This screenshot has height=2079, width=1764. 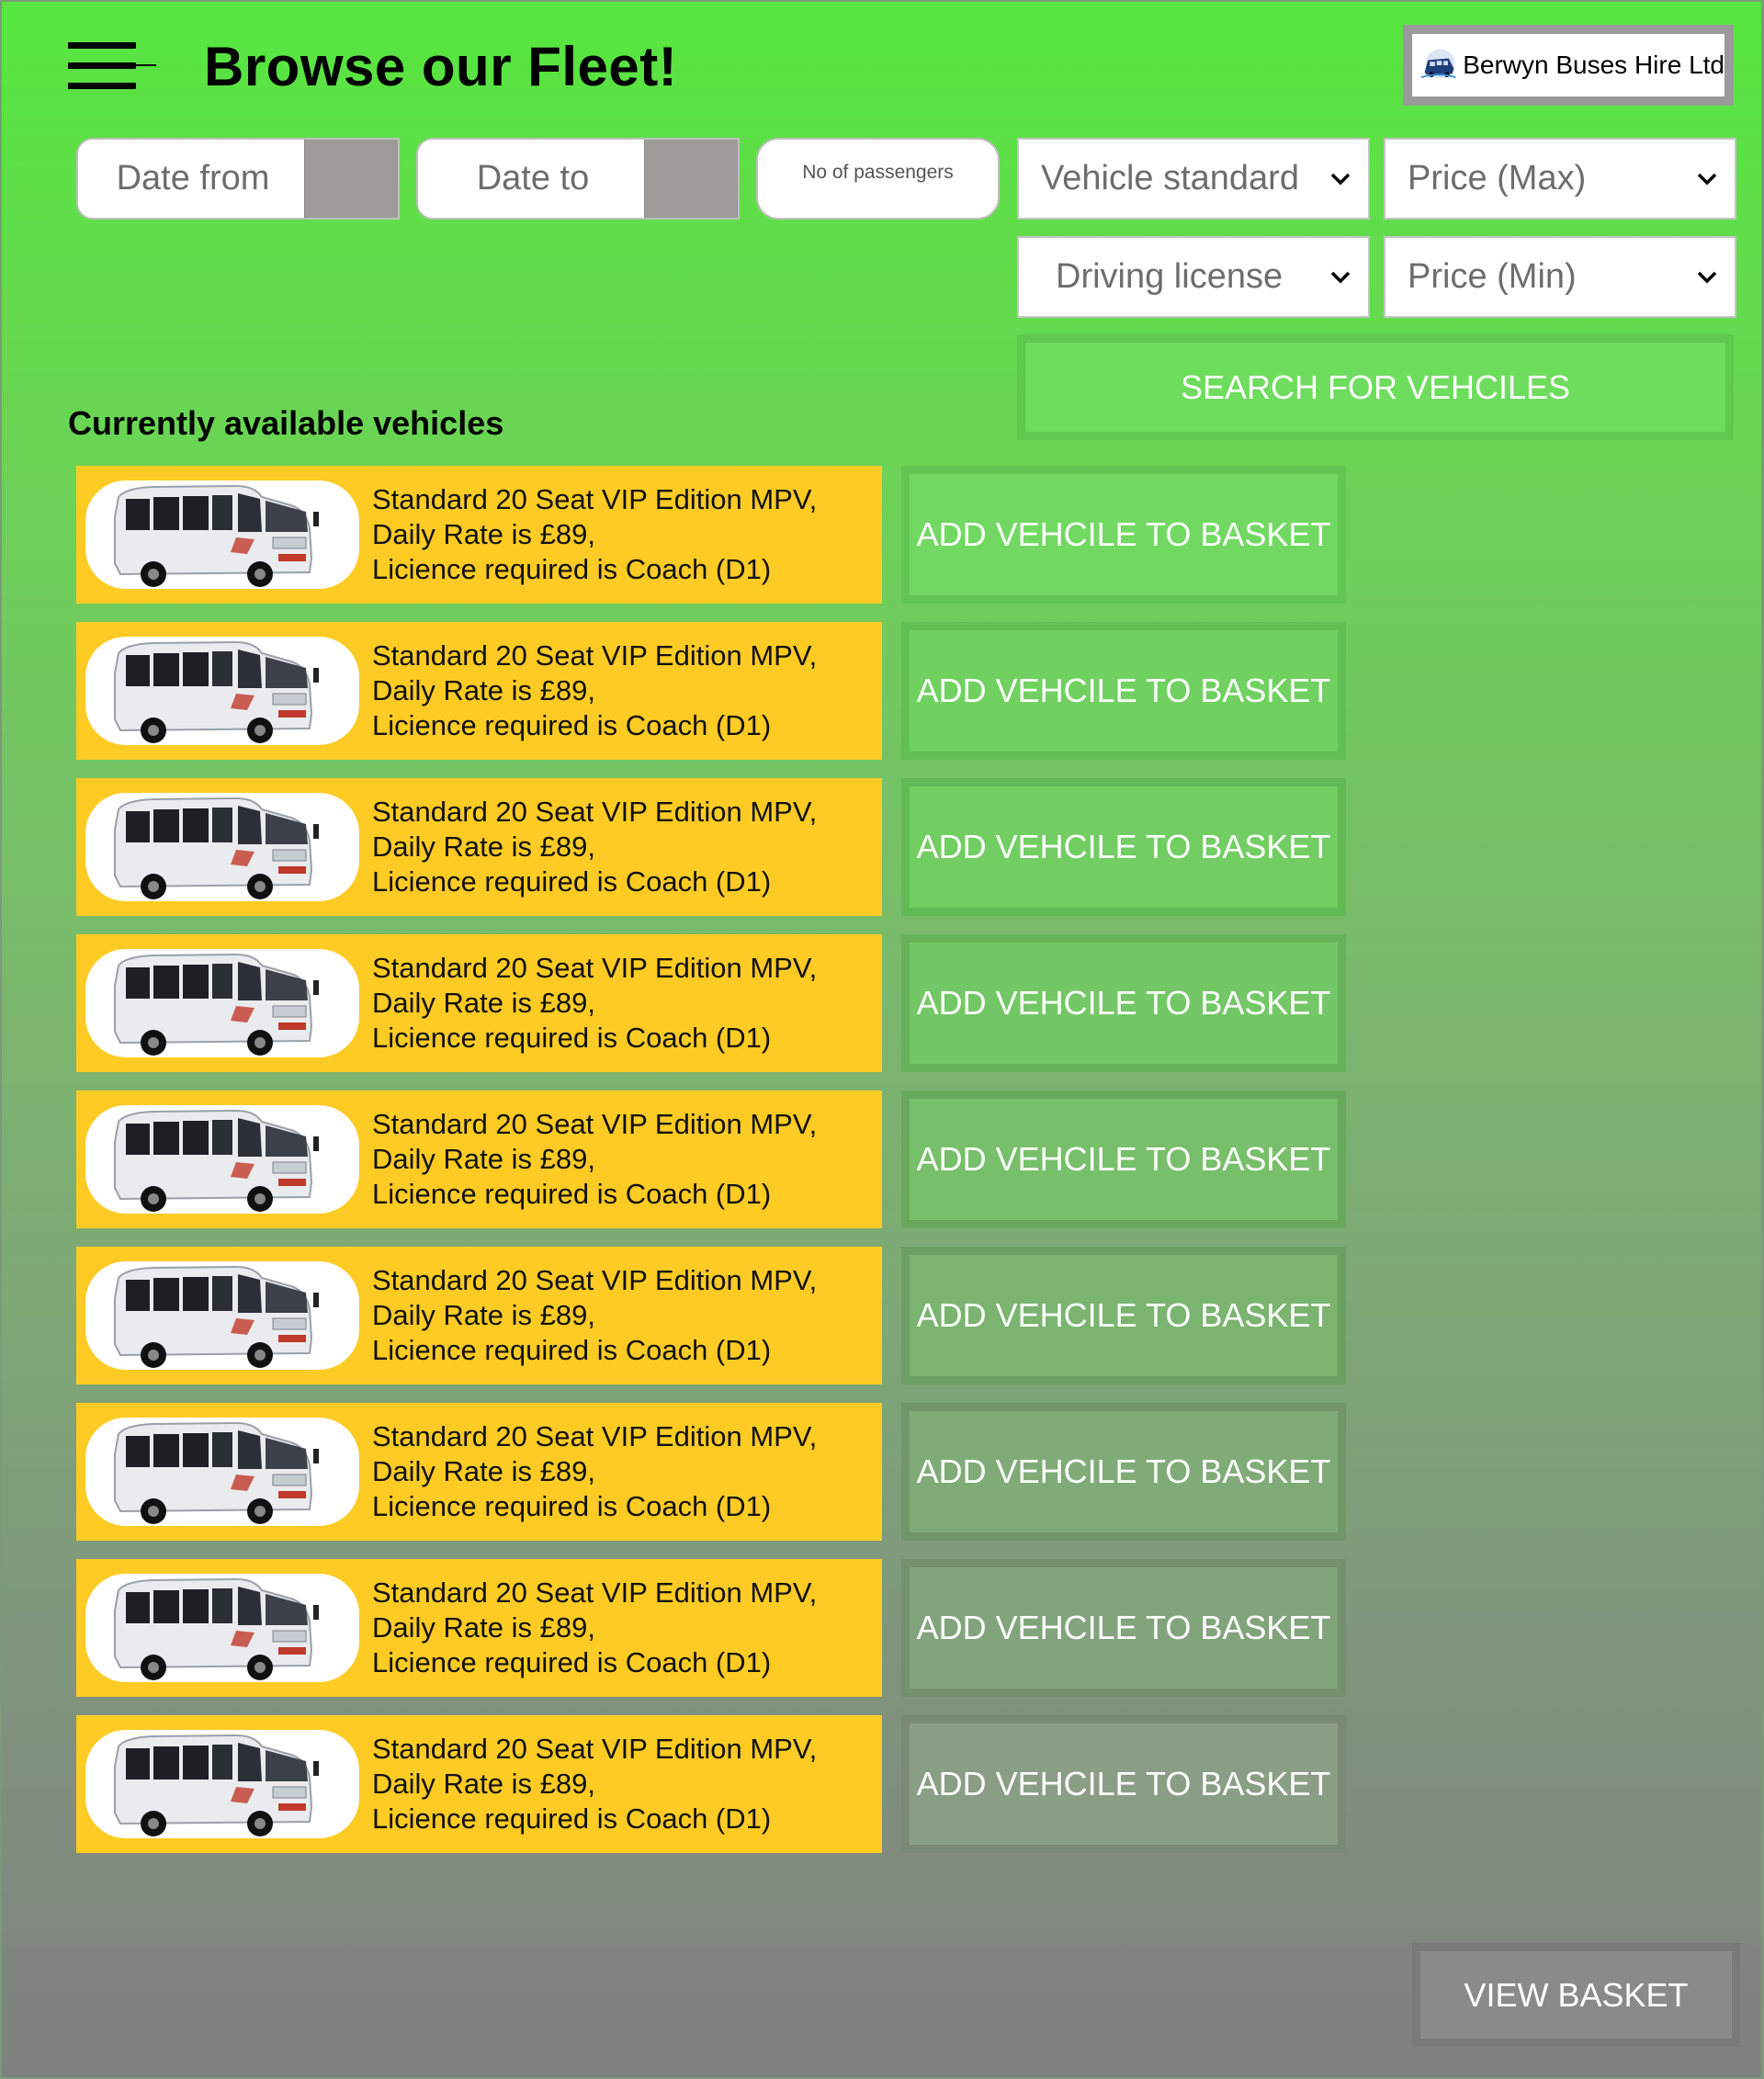 I want to click on driving-license-value: Driving license, so click(x=1169, y=276).